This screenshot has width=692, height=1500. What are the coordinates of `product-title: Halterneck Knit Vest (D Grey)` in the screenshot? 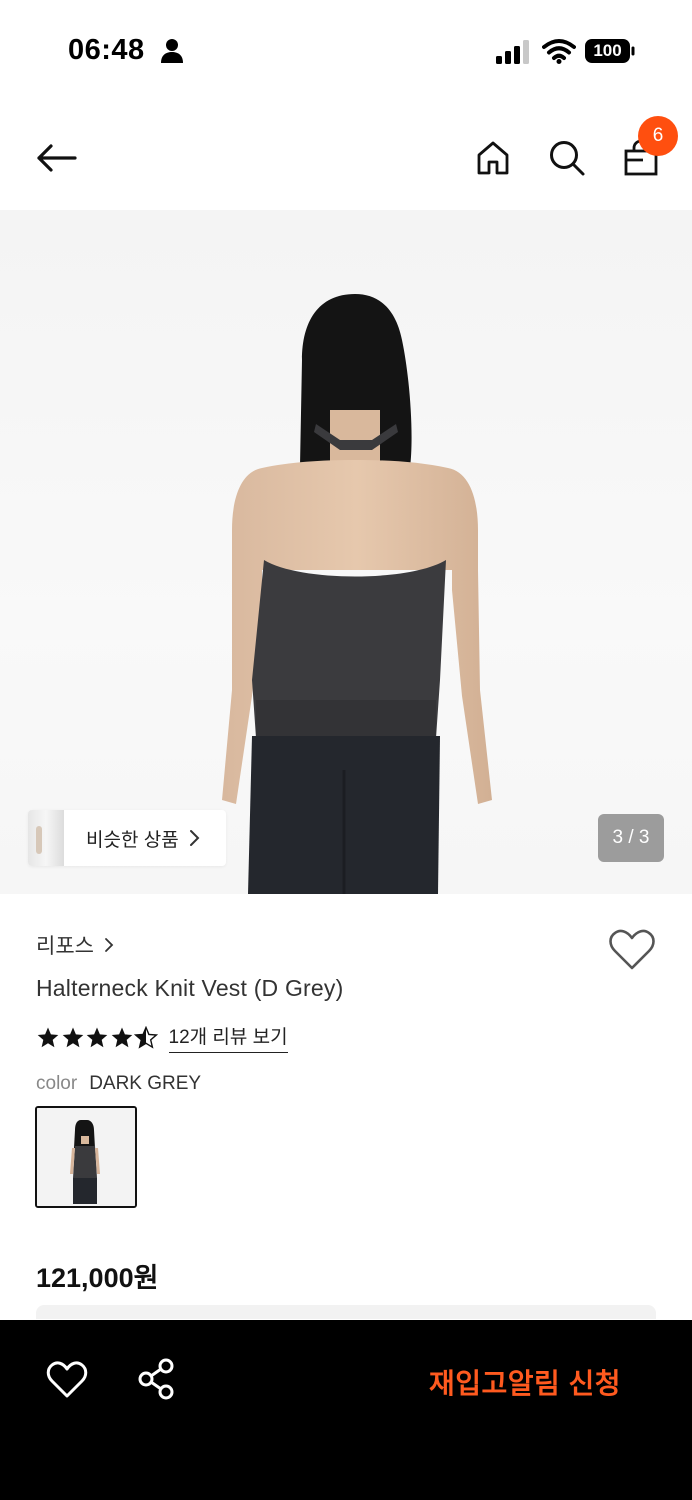 It's located at (190, 988).